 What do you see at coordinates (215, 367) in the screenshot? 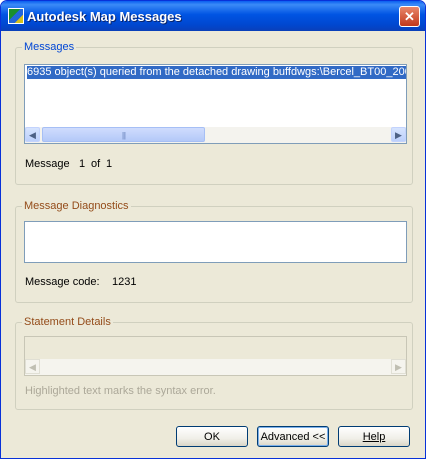
I see `statement-horizontal-scrollbar: ◀ ▶` at bounding box center [215, 367].